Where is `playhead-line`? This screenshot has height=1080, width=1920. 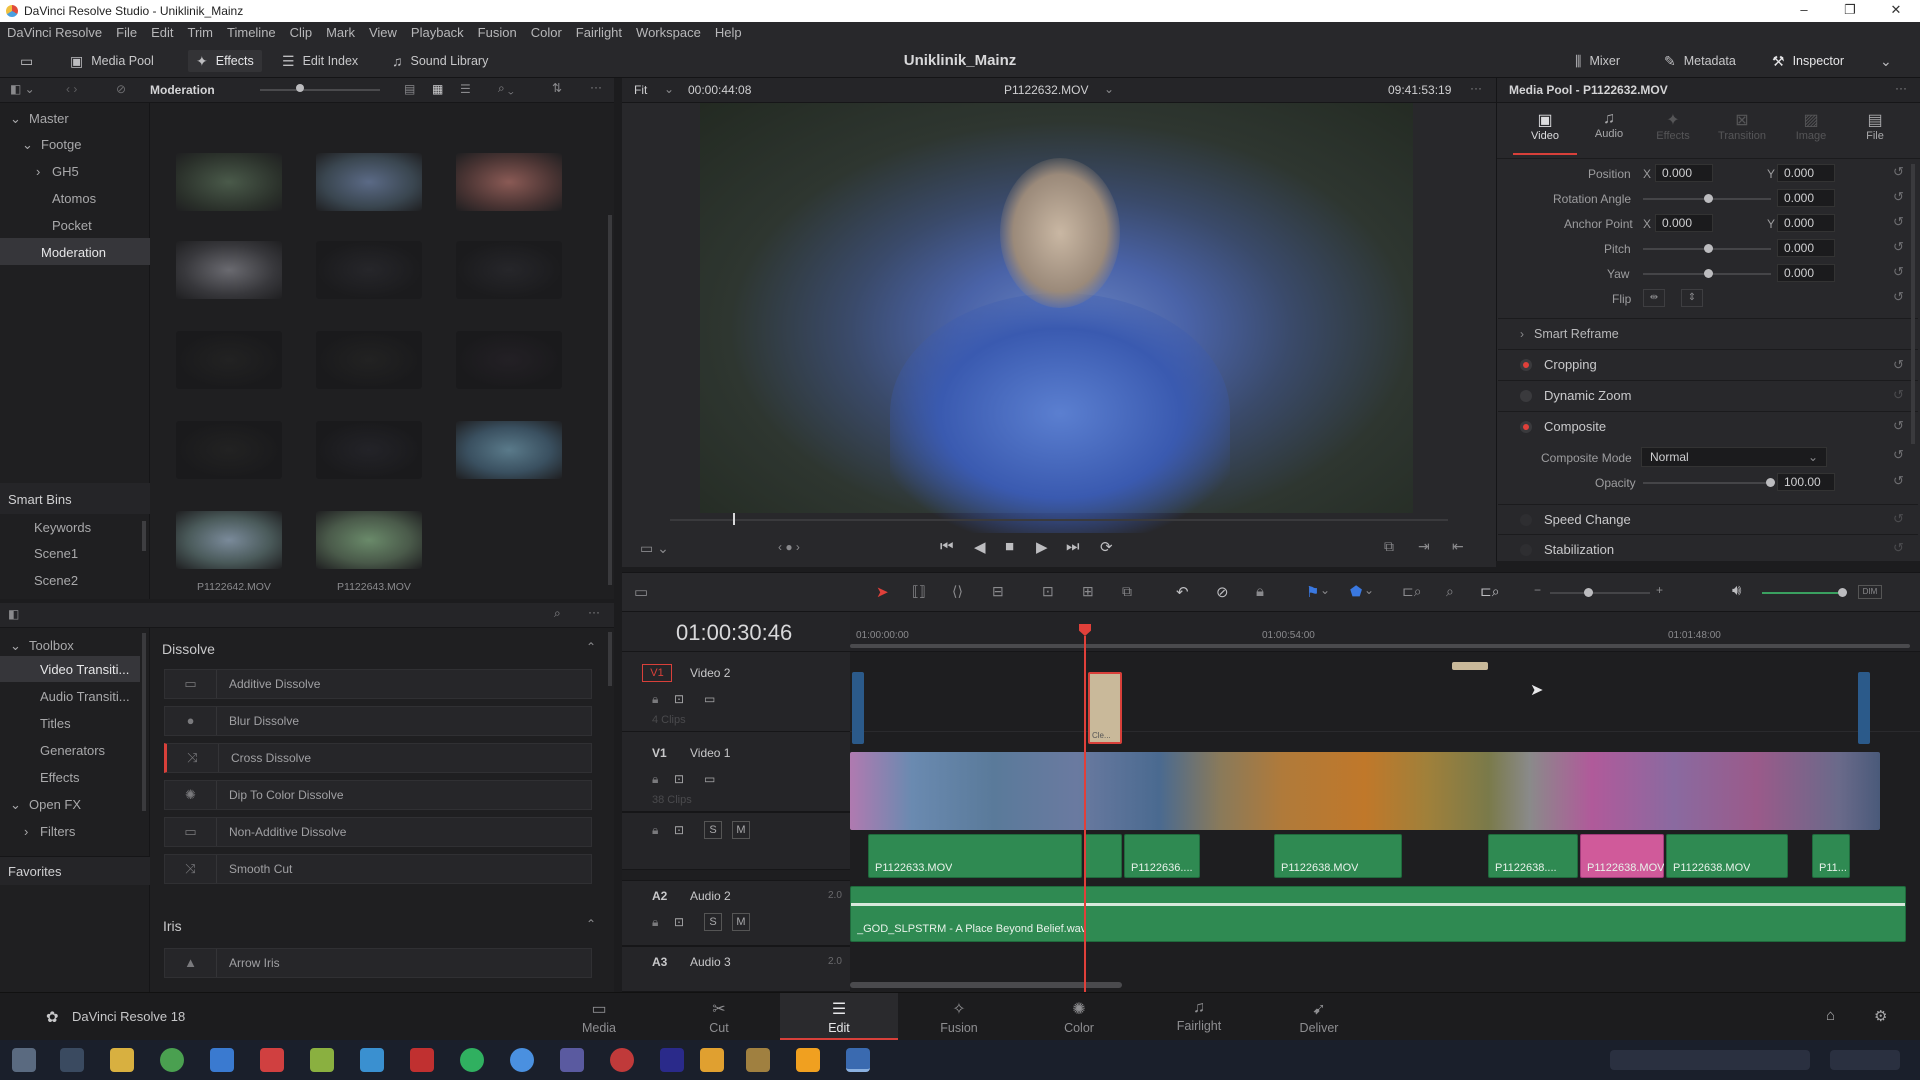
playhead-line is located at coordinates (1085, 814).